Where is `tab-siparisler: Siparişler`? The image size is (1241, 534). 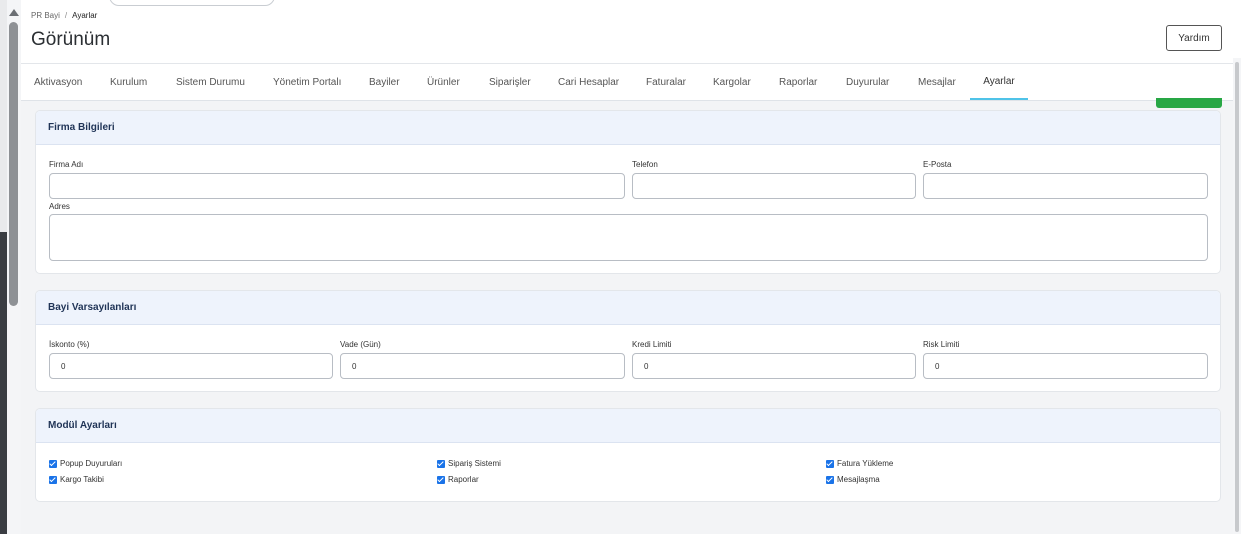 tab-siparisler: Siparişler is located at coordinates (510, 82).